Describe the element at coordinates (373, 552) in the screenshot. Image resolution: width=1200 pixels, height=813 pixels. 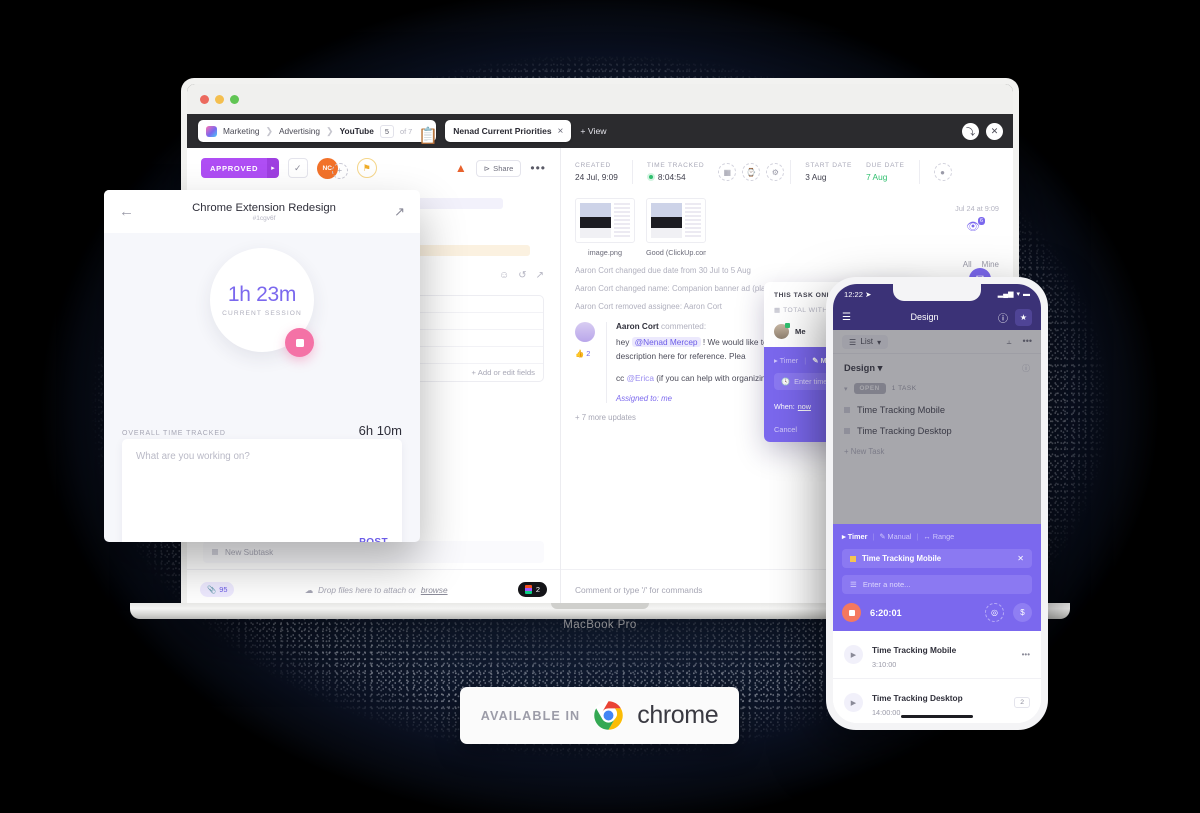
I see `new-subtask-row: New Subtask` at that location.